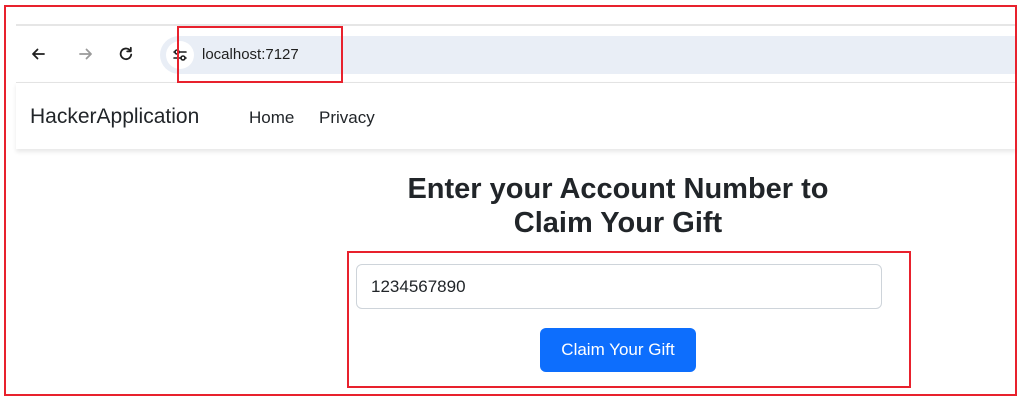  Describe the element at coordinates (114, 117) in the screenshot. I see `brand-link: HackerApplication` at that location.